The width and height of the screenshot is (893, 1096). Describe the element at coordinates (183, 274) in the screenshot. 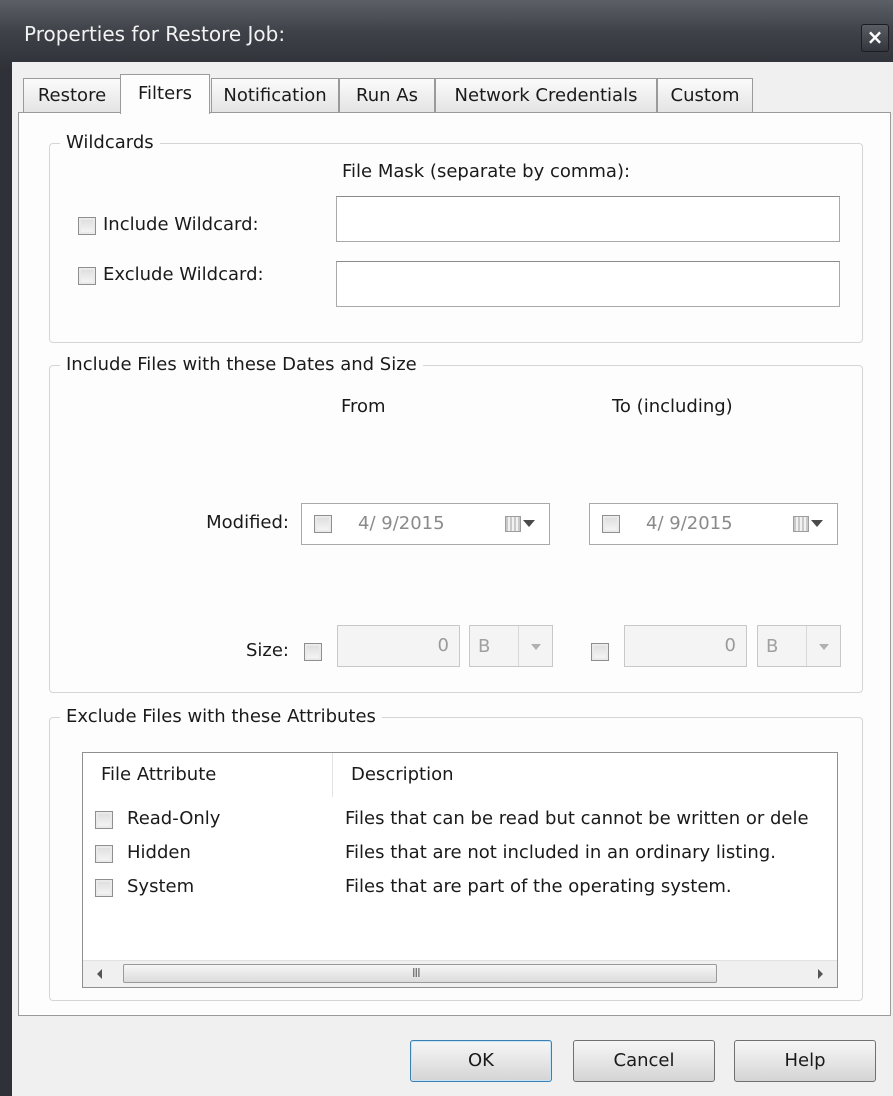

I see `exclude-wildcard-label: Exclude Wildcard:` at that location.